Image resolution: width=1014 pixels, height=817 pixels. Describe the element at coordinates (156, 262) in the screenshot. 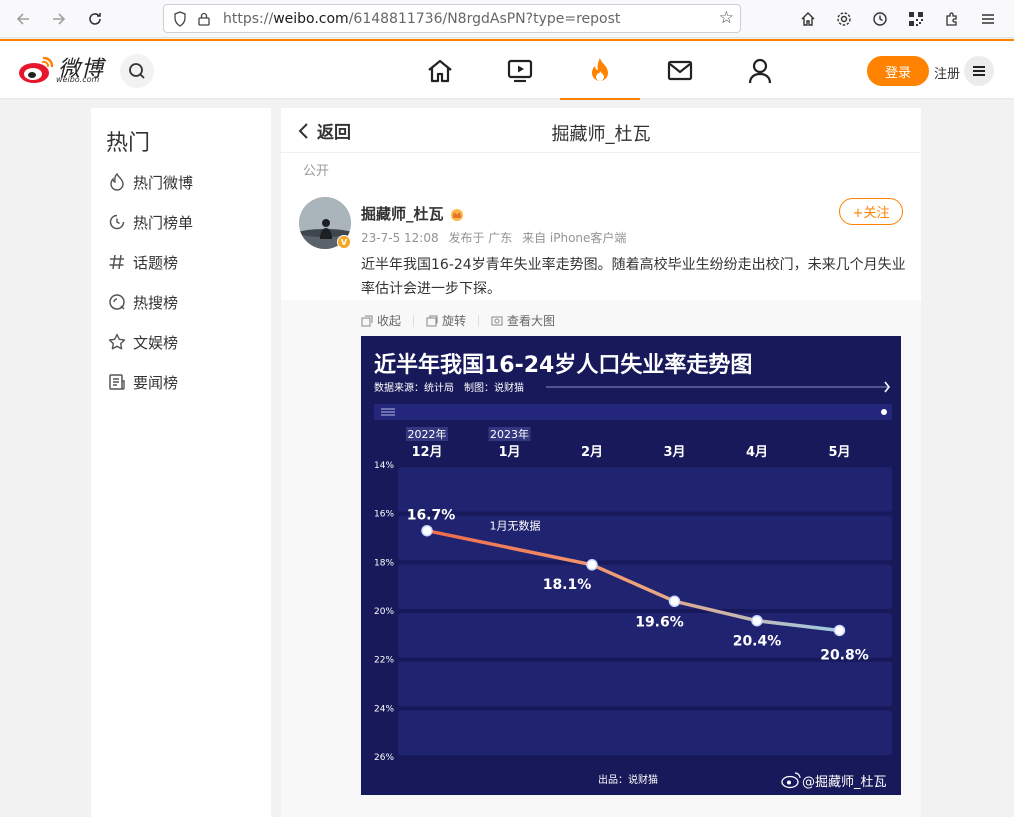

I see `sidebar-item-label: 话题榜` at that location.